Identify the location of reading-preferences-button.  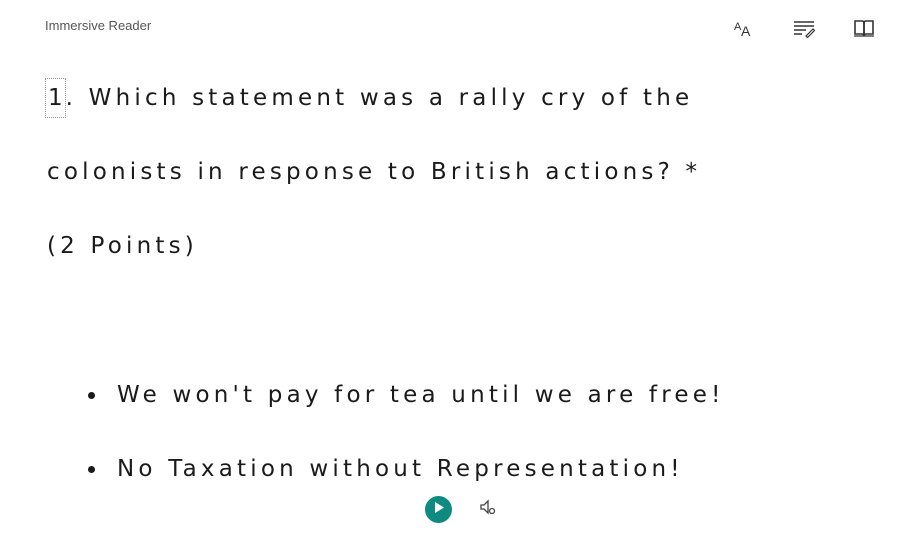
(864, 28).